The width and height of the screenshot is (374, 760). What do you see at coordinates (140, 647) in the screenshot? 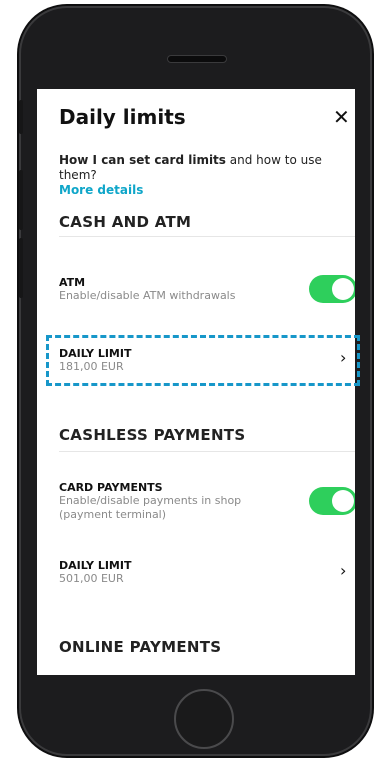
I see `section-online: ONLINE PAYMENTS` at bounding box center [140, 647].